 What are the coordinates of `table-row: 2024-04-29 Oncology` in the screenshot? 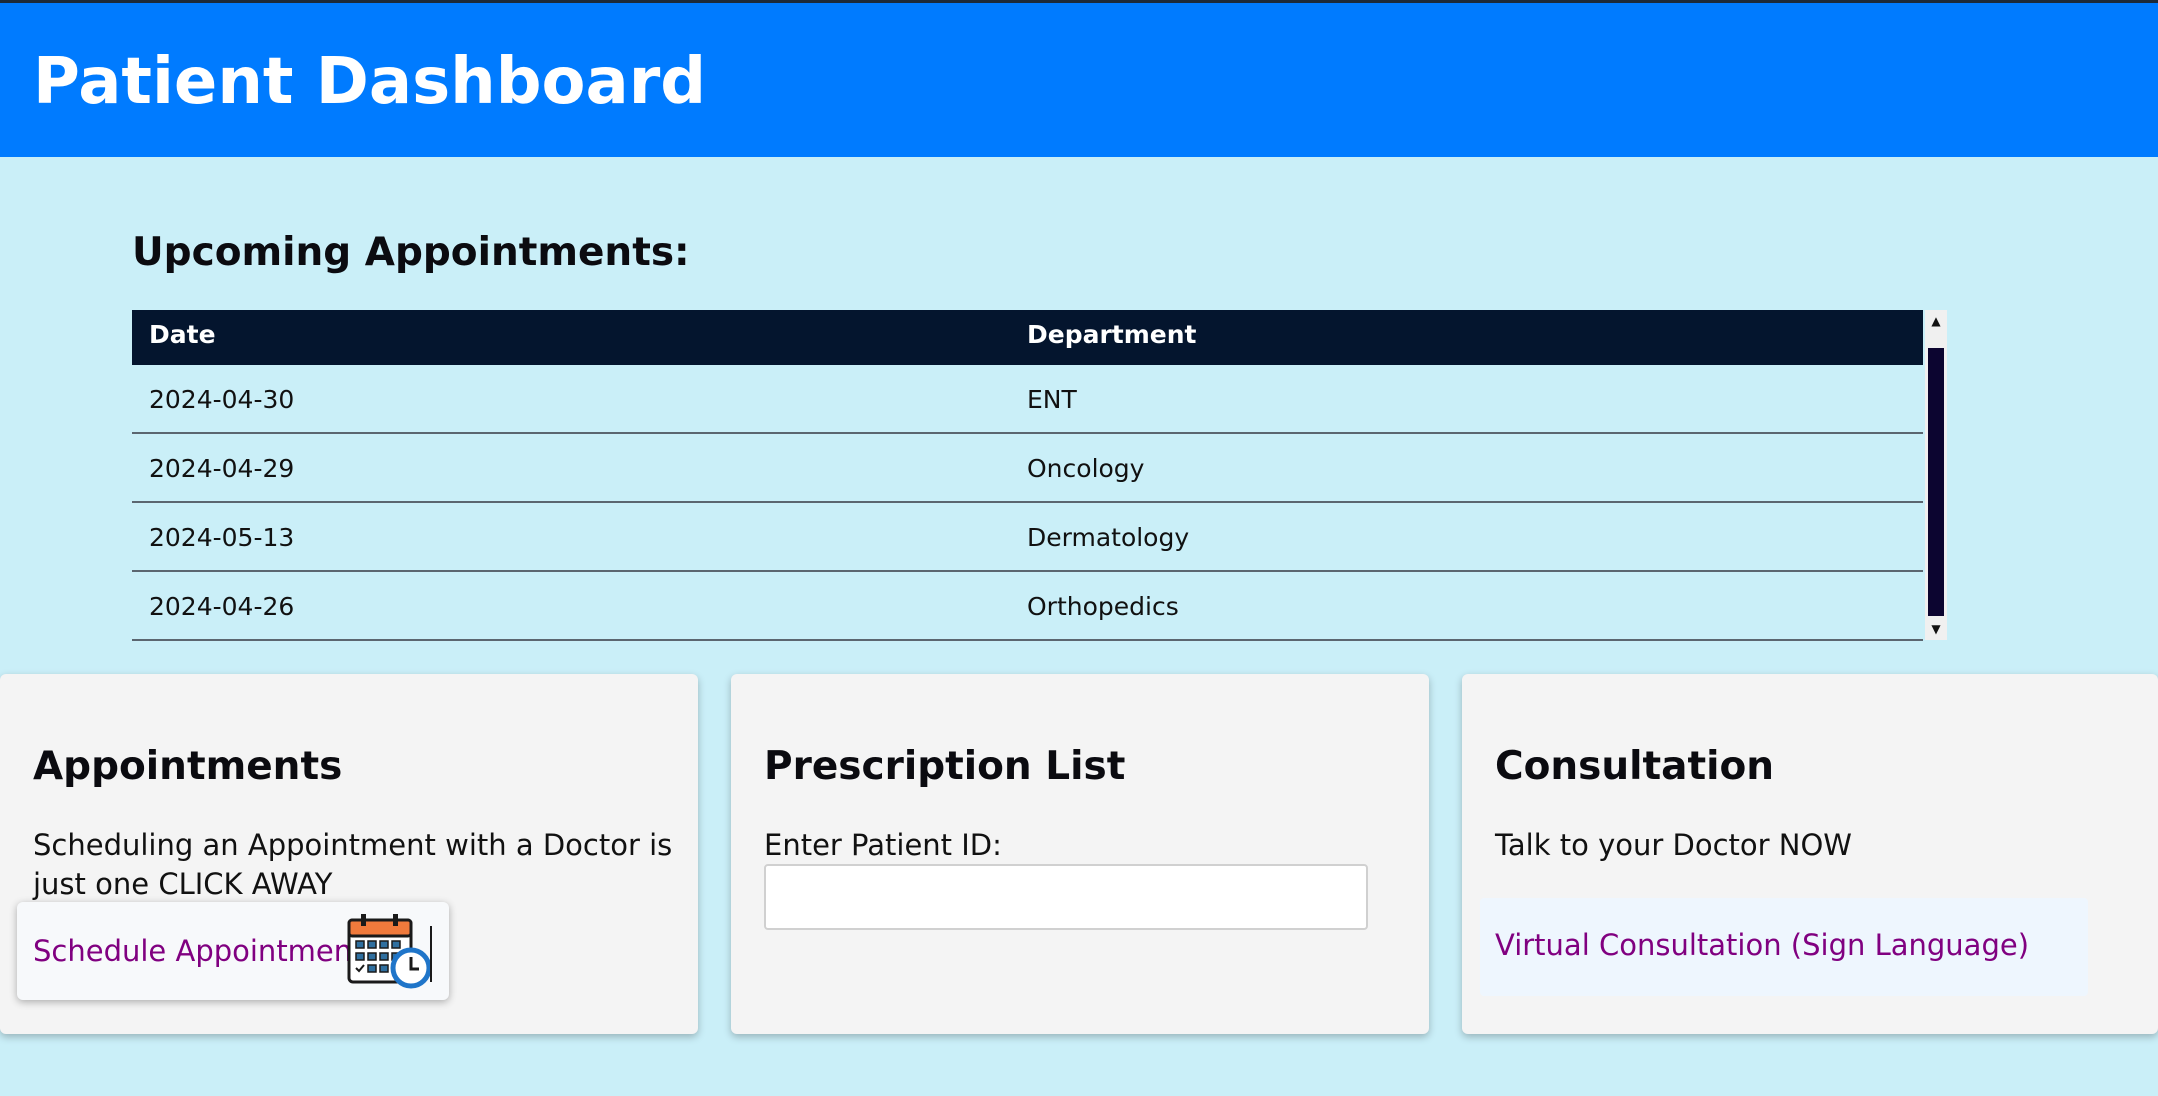 It's located at (1027, 468).